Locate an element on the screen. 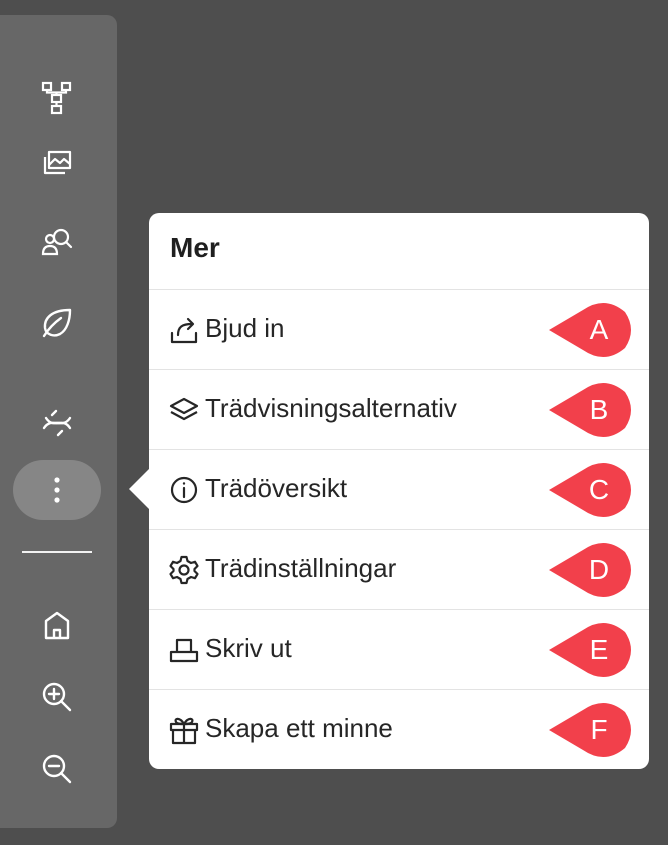 The height and width of the screenshot is (845, 668). menu-item-create-memory: Skapa ett minne F is located at coordinates (399, 729).